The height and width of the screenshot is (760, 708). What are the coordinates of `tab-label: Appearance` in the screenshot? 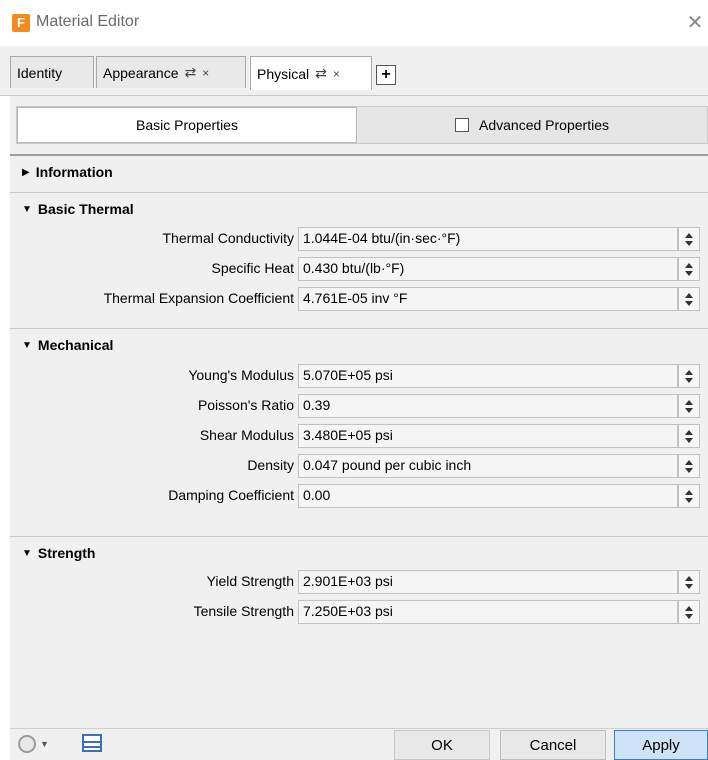 It's located at (141, 72).